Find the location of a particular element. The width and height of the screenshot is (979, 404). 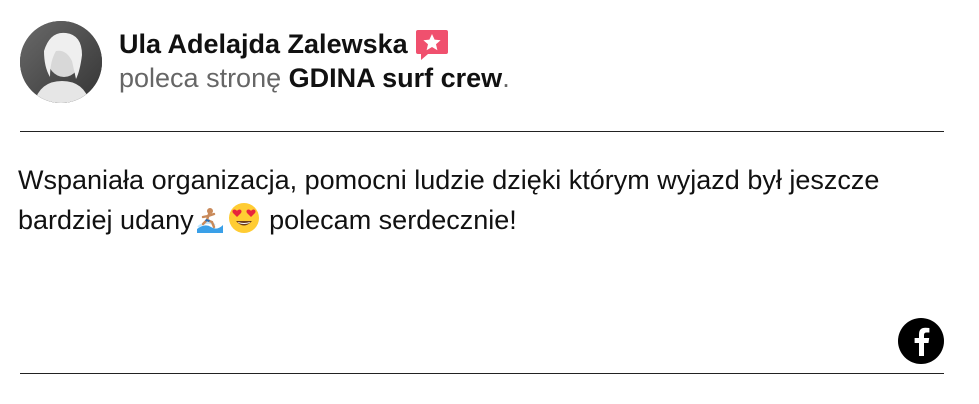

heart-eyes-emoji is located at coordinates (244, 223).